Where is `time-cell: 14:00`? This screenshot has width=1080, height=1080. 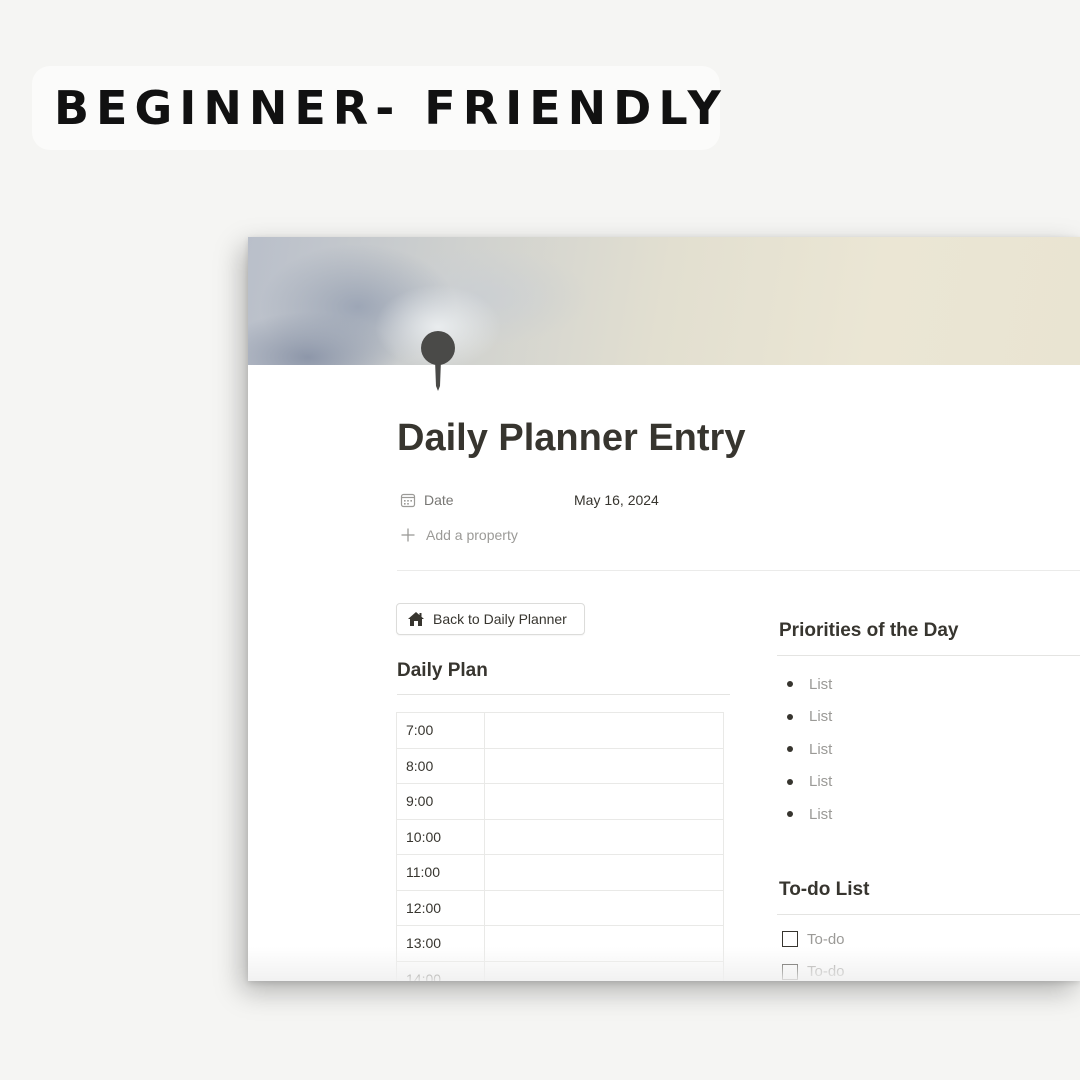
time-cell: 14:00 is located at coordinates (440, 970).